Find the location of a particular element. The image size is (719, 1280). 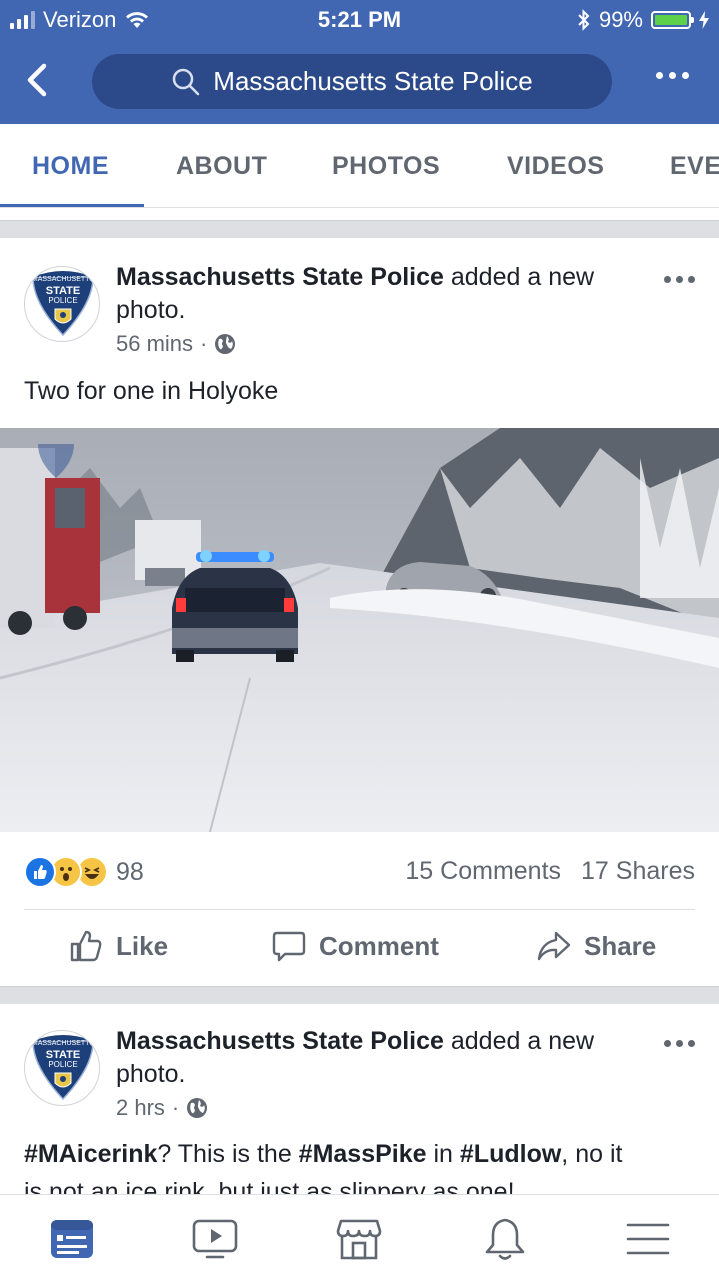

active-tab-indicator is located at coordinates (72, 205).